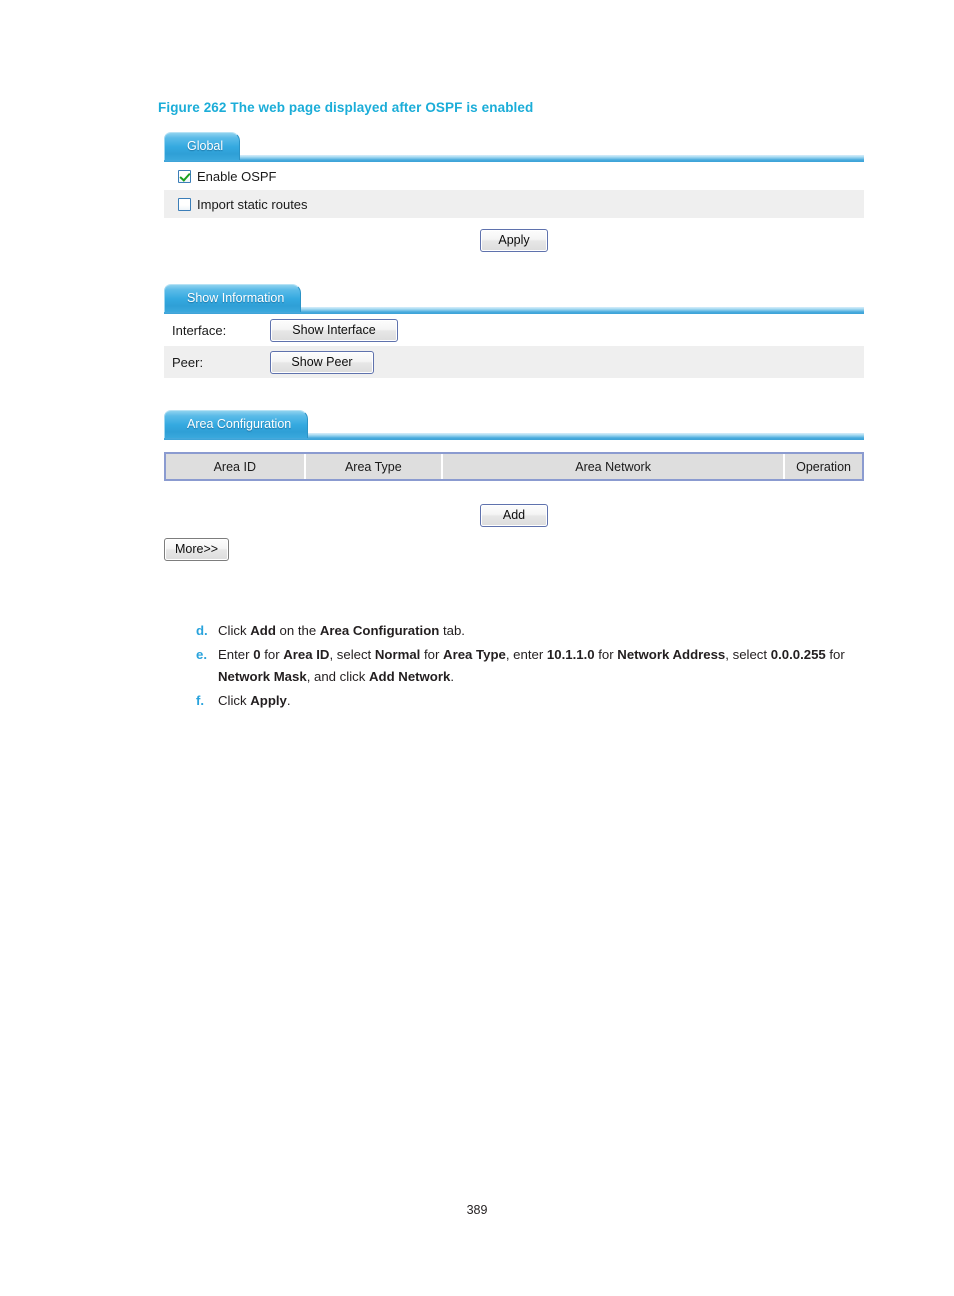 The width and height of the screenshot is (954, 1296). Describe the element at coordinates (202, 630) in the screenshot. I see `step-marker: d.` at that location.